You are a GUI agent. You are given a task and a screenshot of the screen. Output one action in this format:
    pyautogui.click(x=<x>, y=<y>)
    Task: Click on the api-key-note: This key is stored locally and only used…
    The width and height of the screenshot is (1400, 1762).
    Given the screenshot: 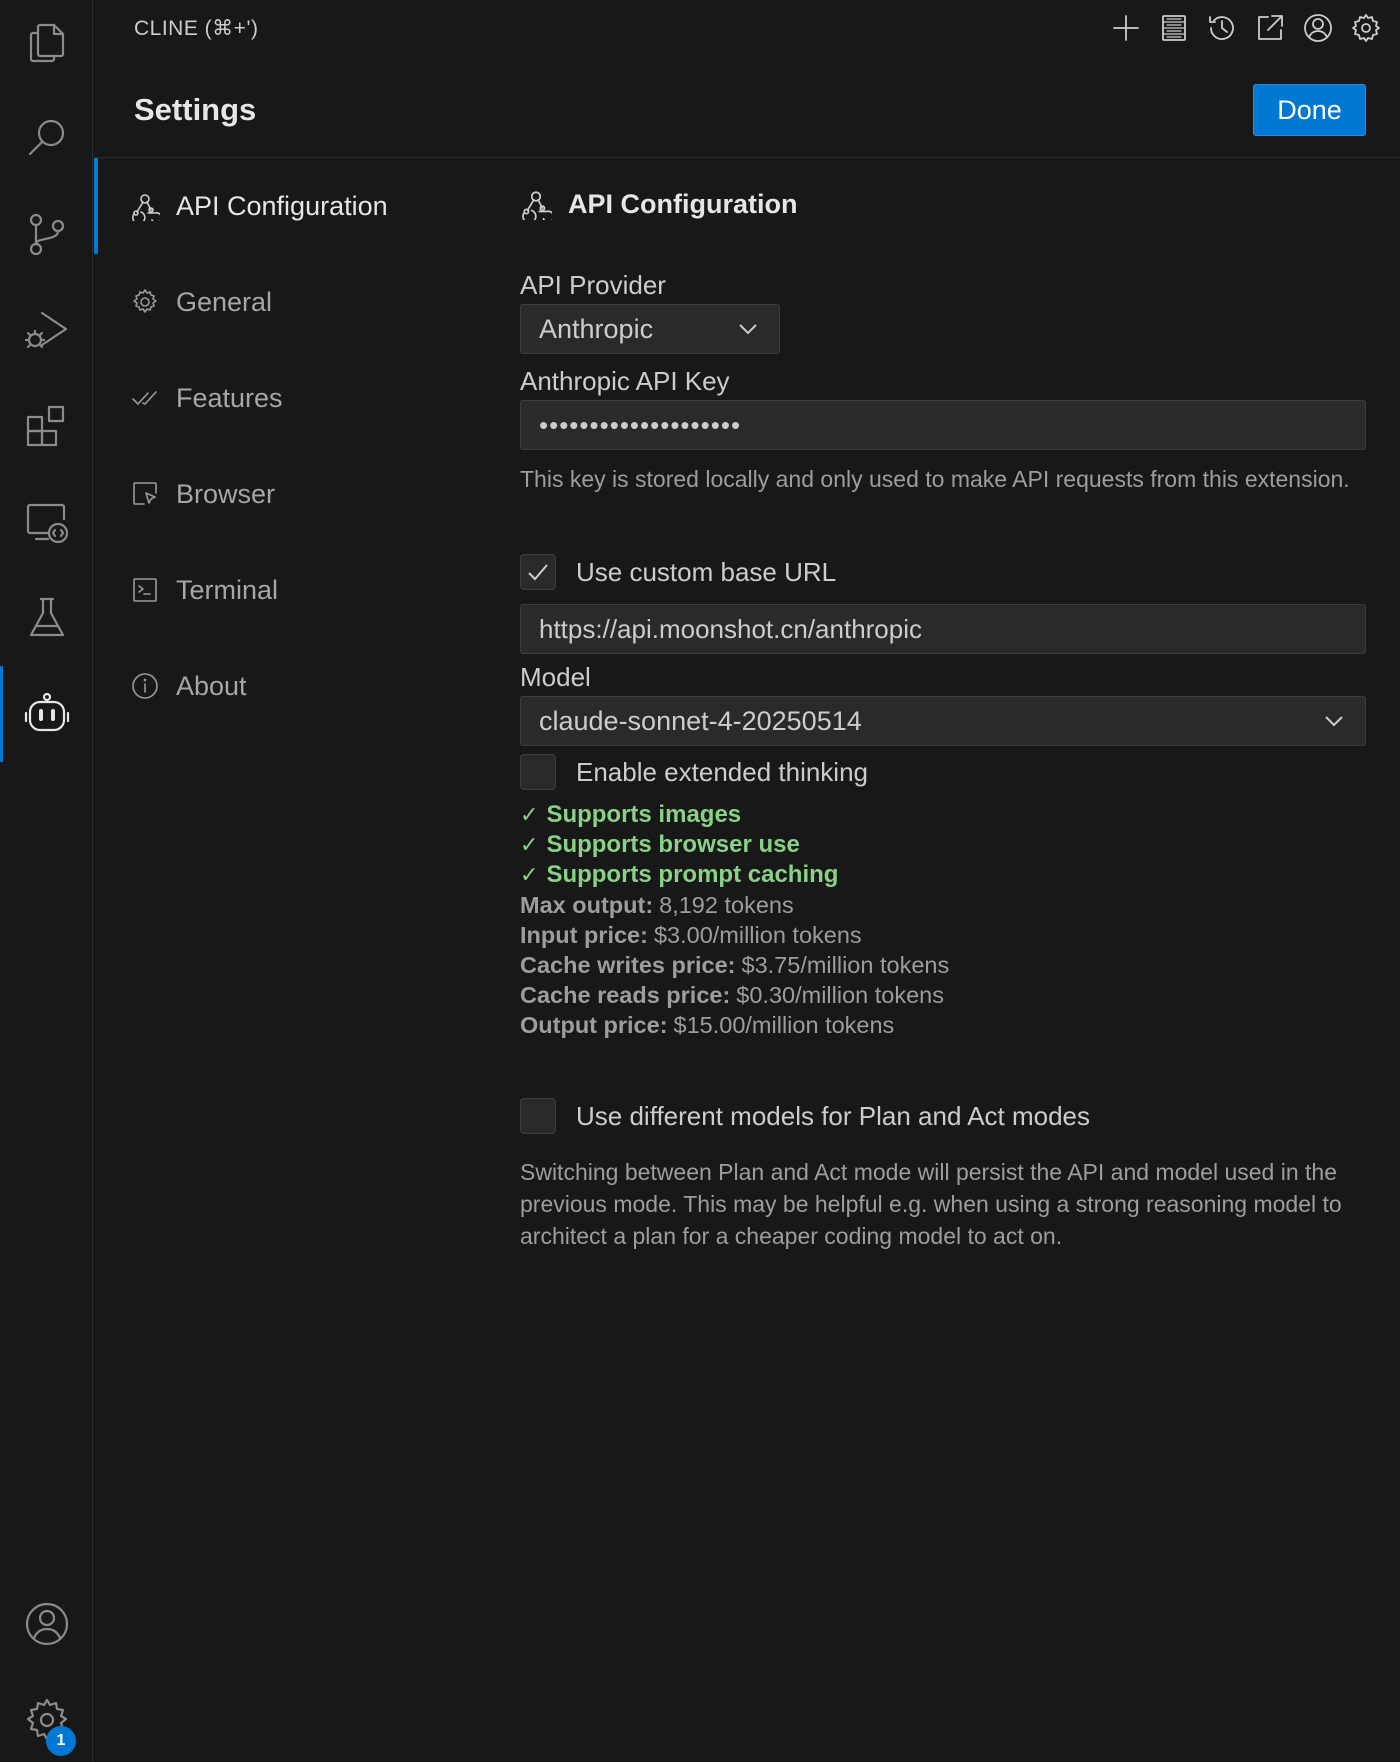 What is the action you would take?
    pyautogui.click(x=935, y=479)
    